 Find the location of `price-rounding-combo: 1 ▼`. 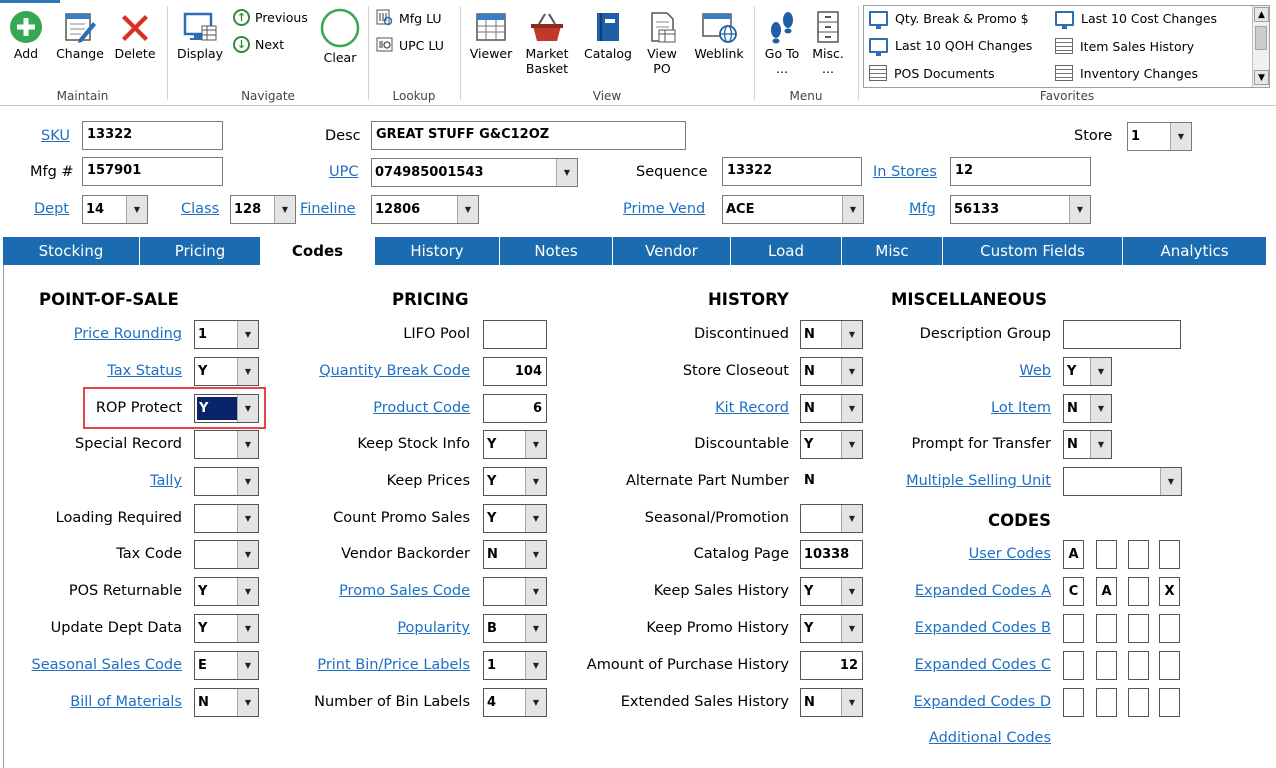

price-rounding-combo: 1 ▼ is located at coordinates (226, 334).